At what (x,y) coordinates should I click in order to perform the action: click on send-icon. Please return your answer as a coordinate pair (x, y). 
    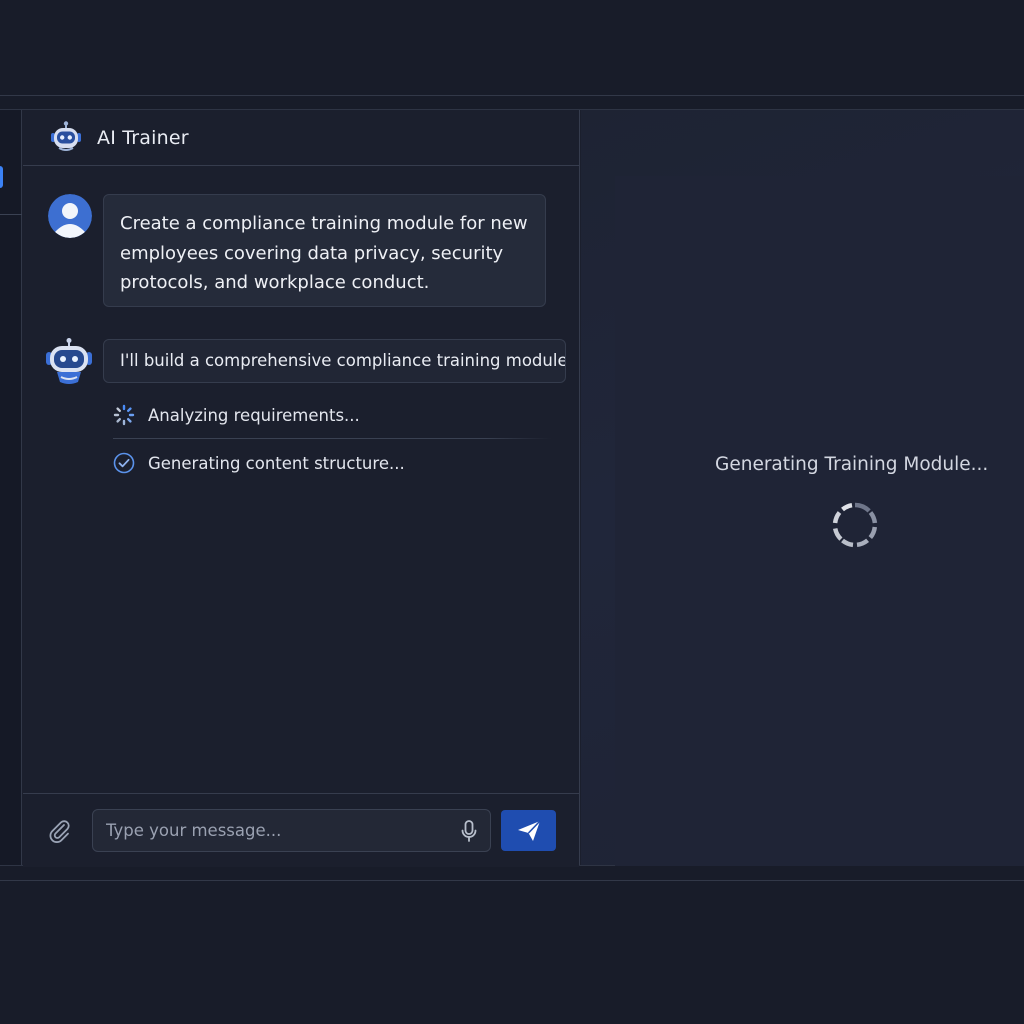
    Looking at the image, I should click on (529, 830).